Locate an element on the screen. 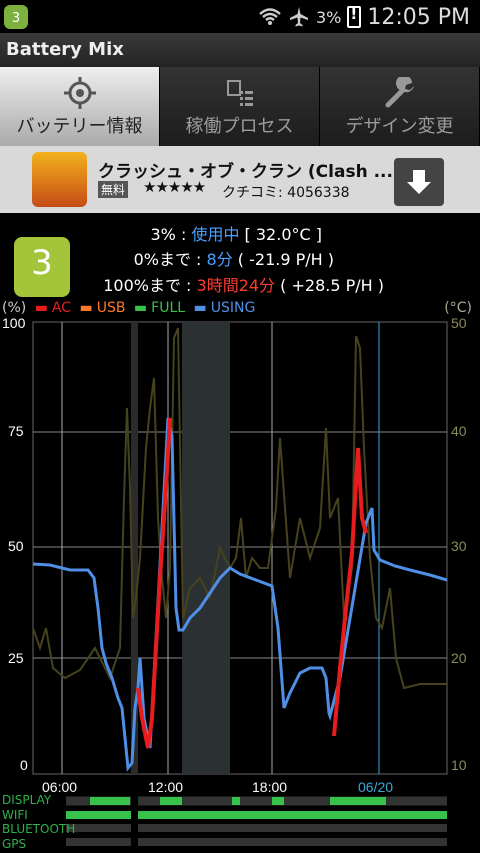 This screenshot has height=853, width=480. chart-legend: (%) ▬ AC ▬ USB ▬ FULL ▬ USING is located at coordinates (129, 308).